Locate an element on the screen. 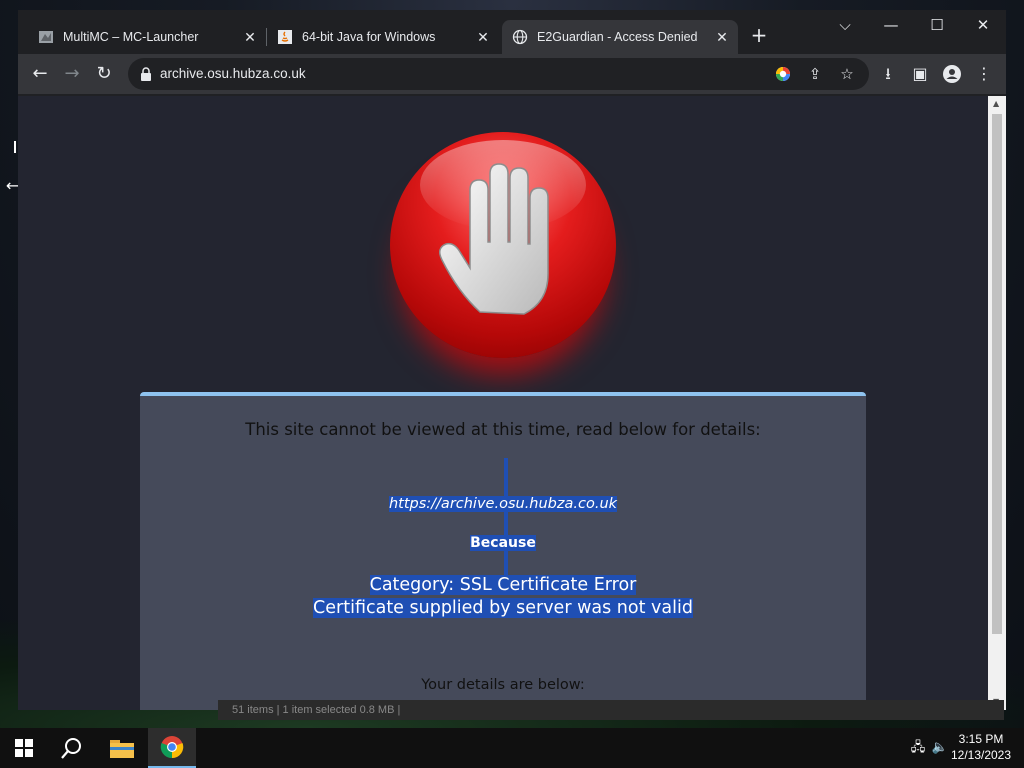 This screenshot has width=1024, height=768. windows-logo-icon is located at coordinates (24, 748).